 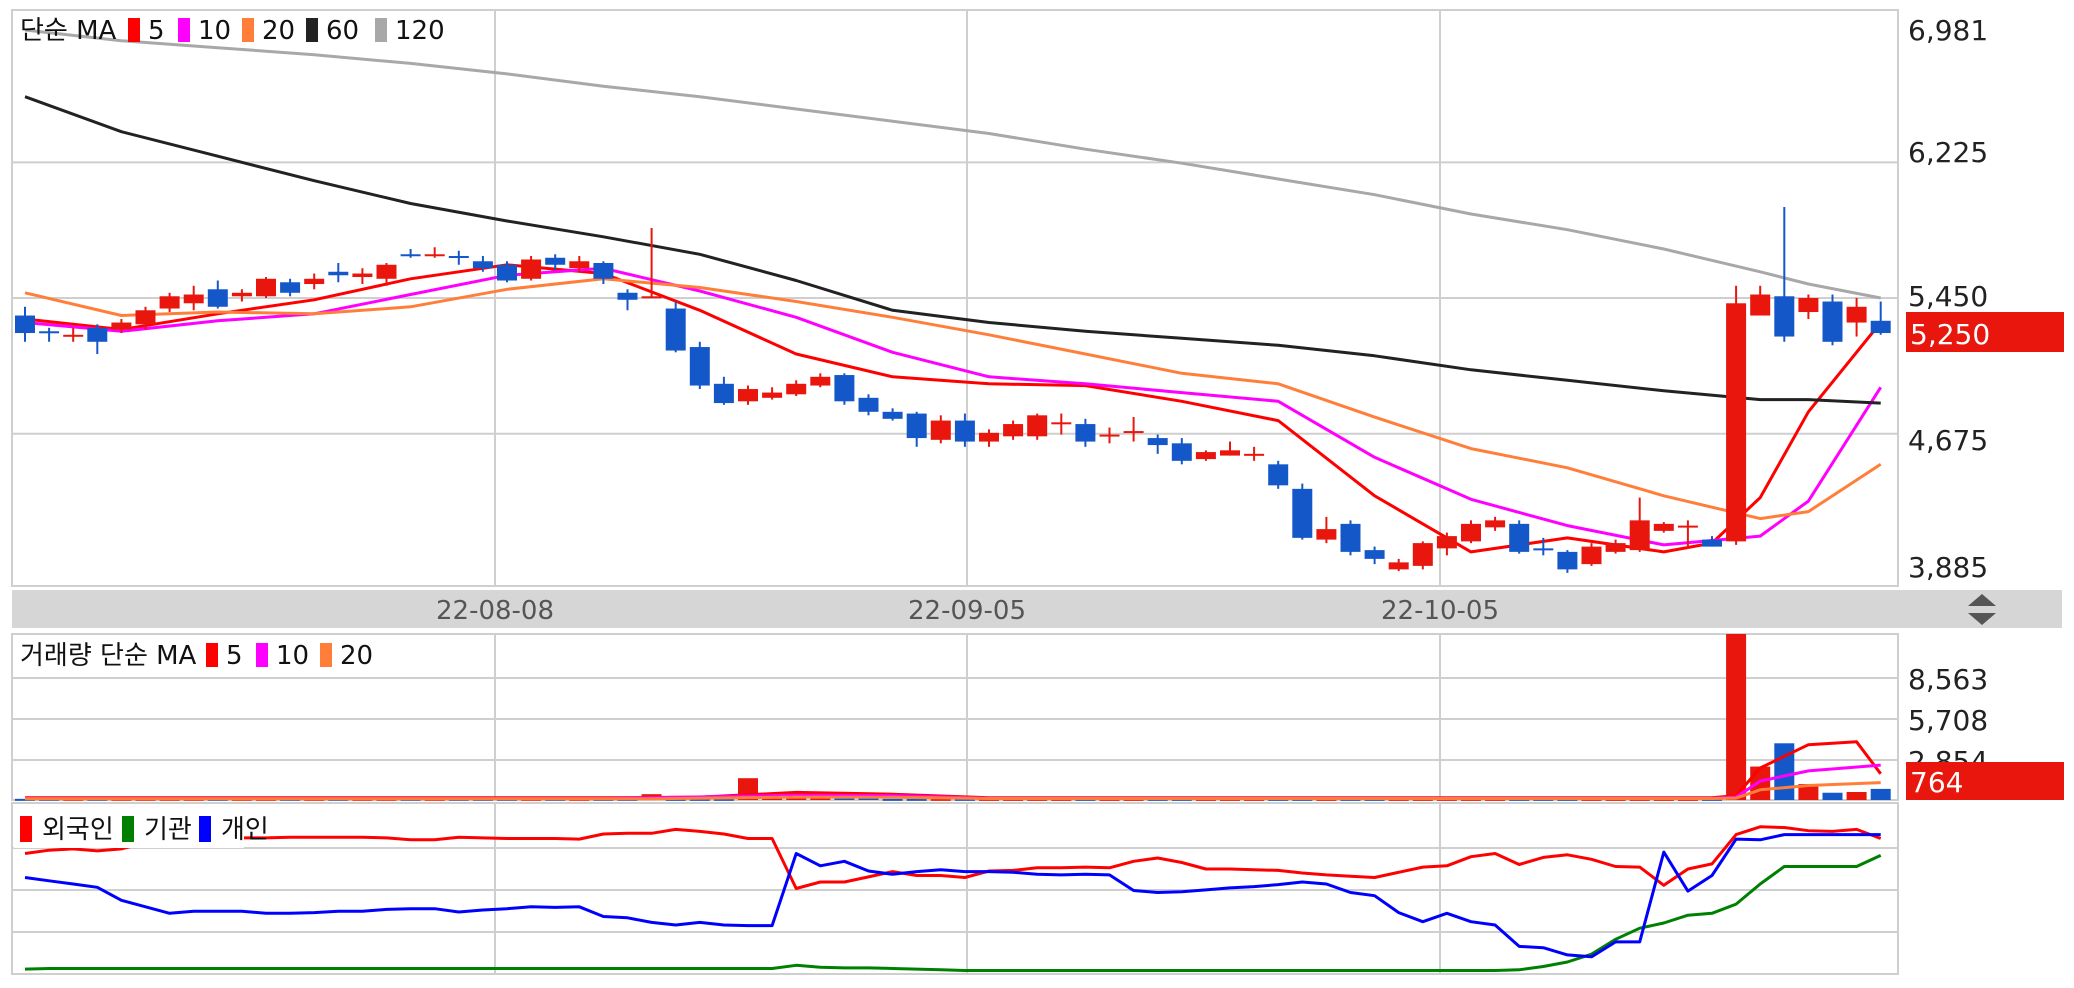 I want to click on legend-swatch-ma10, so click(x=184, y=30).